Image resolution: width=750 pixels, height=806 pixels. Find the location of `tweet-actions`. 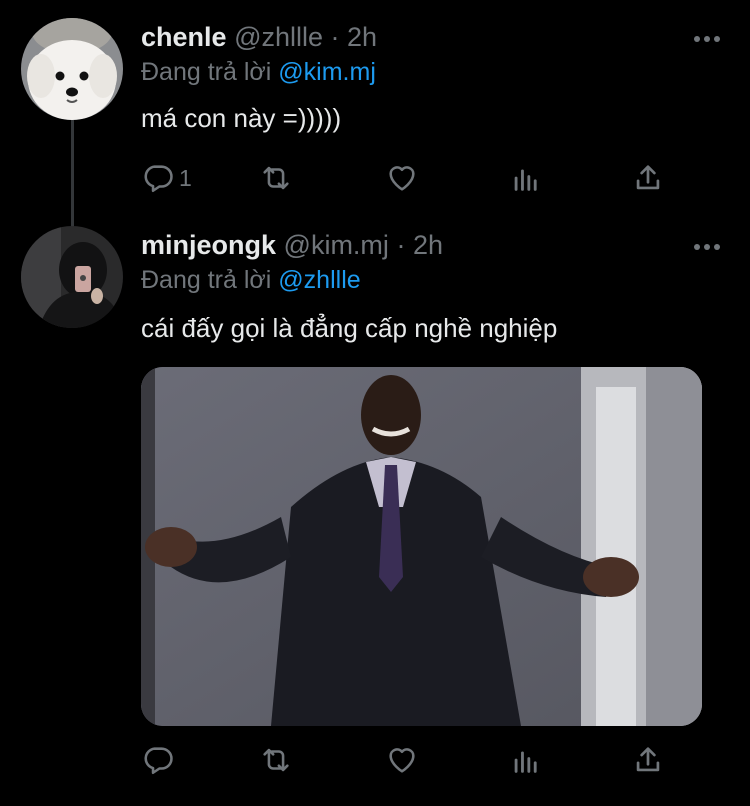

tweet-actions is located at coordinates (411, 760).